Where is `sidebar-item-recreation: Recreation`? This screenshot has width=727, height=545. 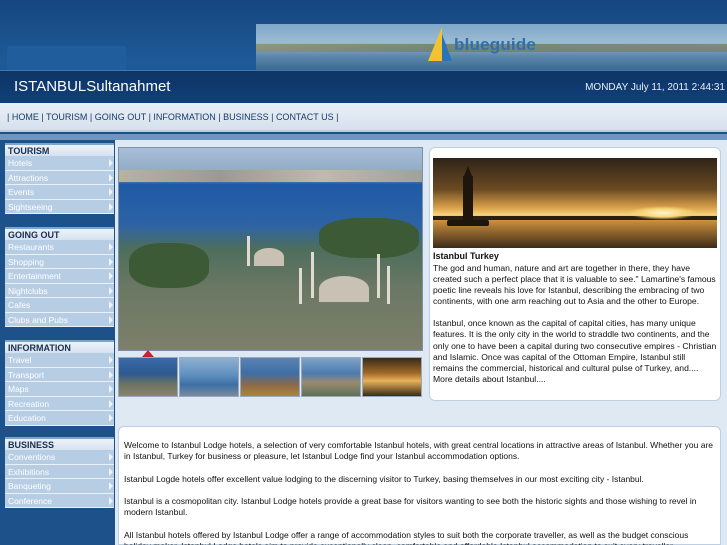 sidebar-item-recreation: Recreation is located at coordinates (59, 403).